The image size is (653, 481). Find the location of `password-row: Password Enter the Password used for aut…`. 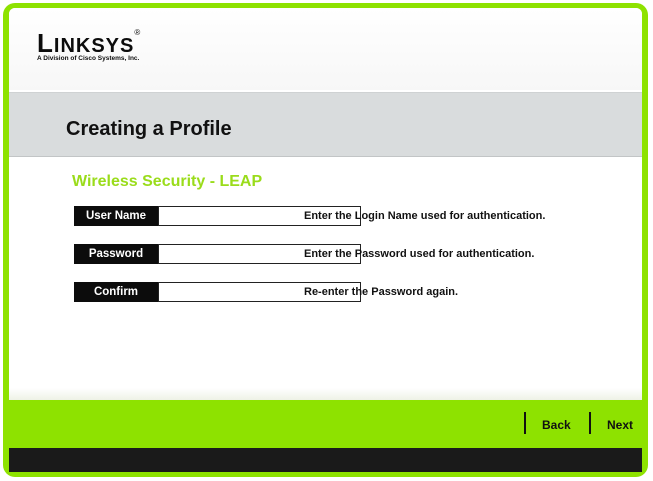

password-row: Password Enter the Password used for aut… is located at coordinates (358, 255).